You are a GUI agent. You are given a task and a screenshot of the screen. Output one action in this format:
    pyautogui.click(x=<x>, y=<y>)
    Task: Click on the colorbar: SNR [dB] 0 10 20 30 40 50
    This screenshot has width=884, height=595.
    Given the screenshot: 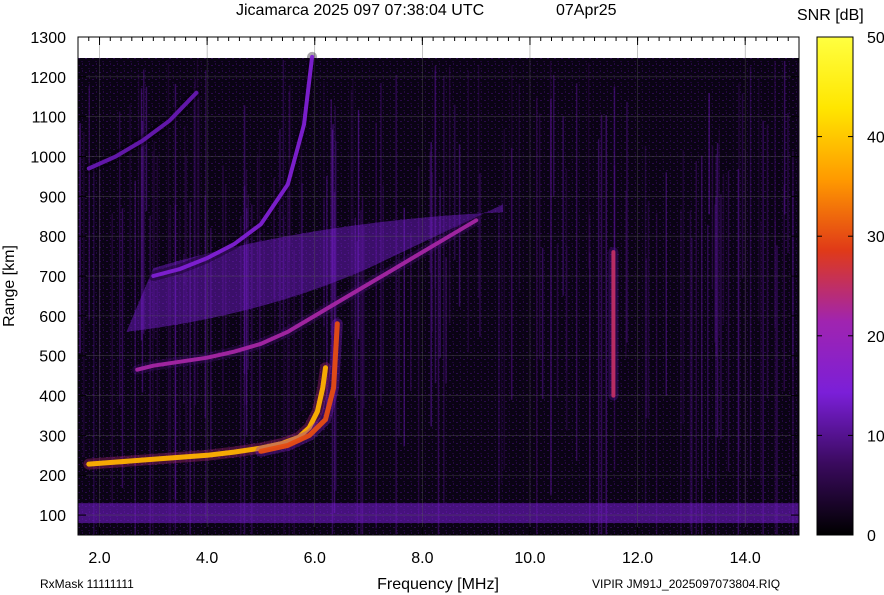 What is the action you would take?
    pyautogui.click(x=840, y=276)
    